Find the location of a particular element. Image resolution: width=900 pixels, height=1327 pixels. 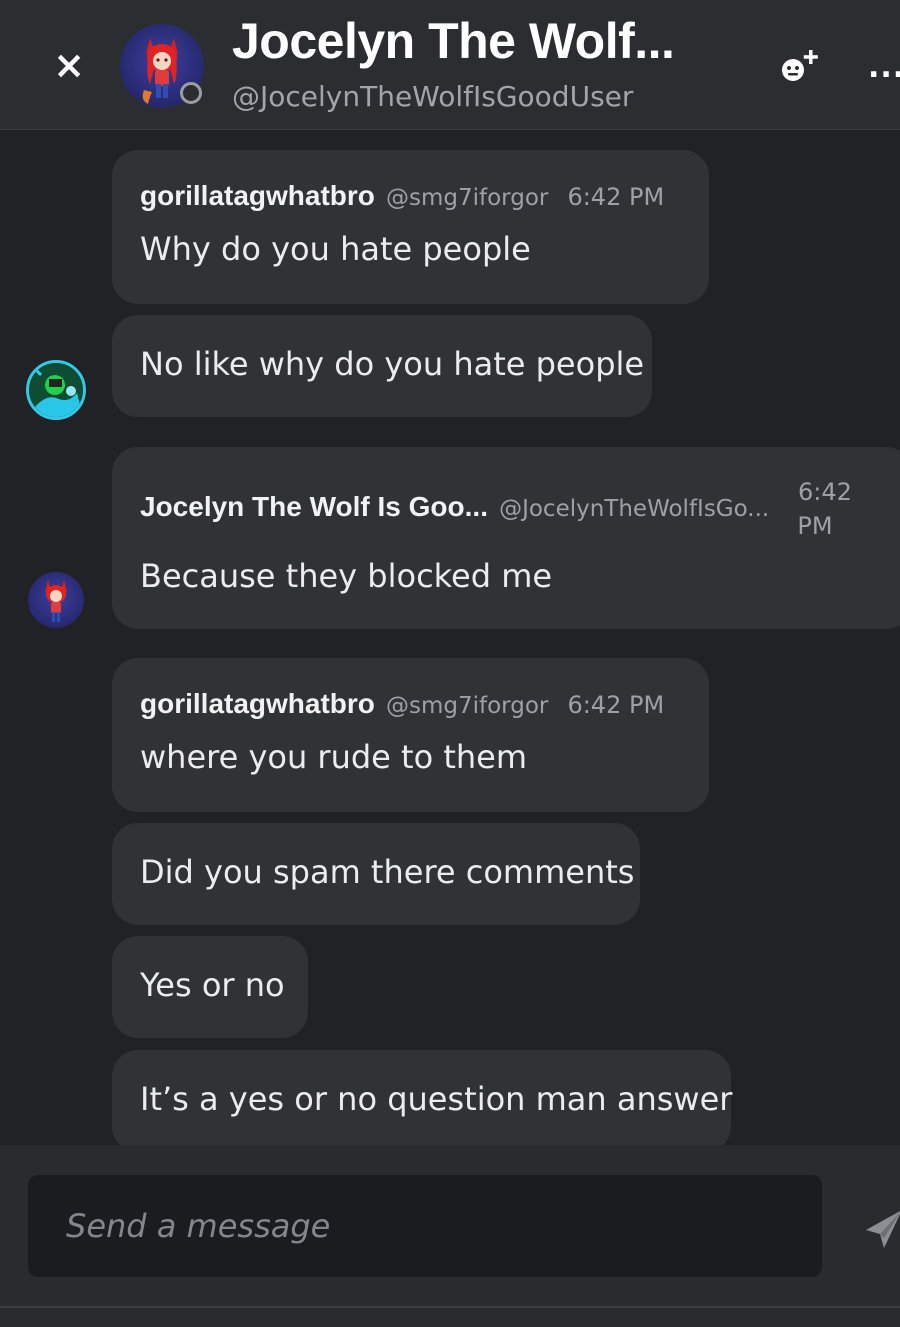

message-input is located at coordinates (425, 1226).